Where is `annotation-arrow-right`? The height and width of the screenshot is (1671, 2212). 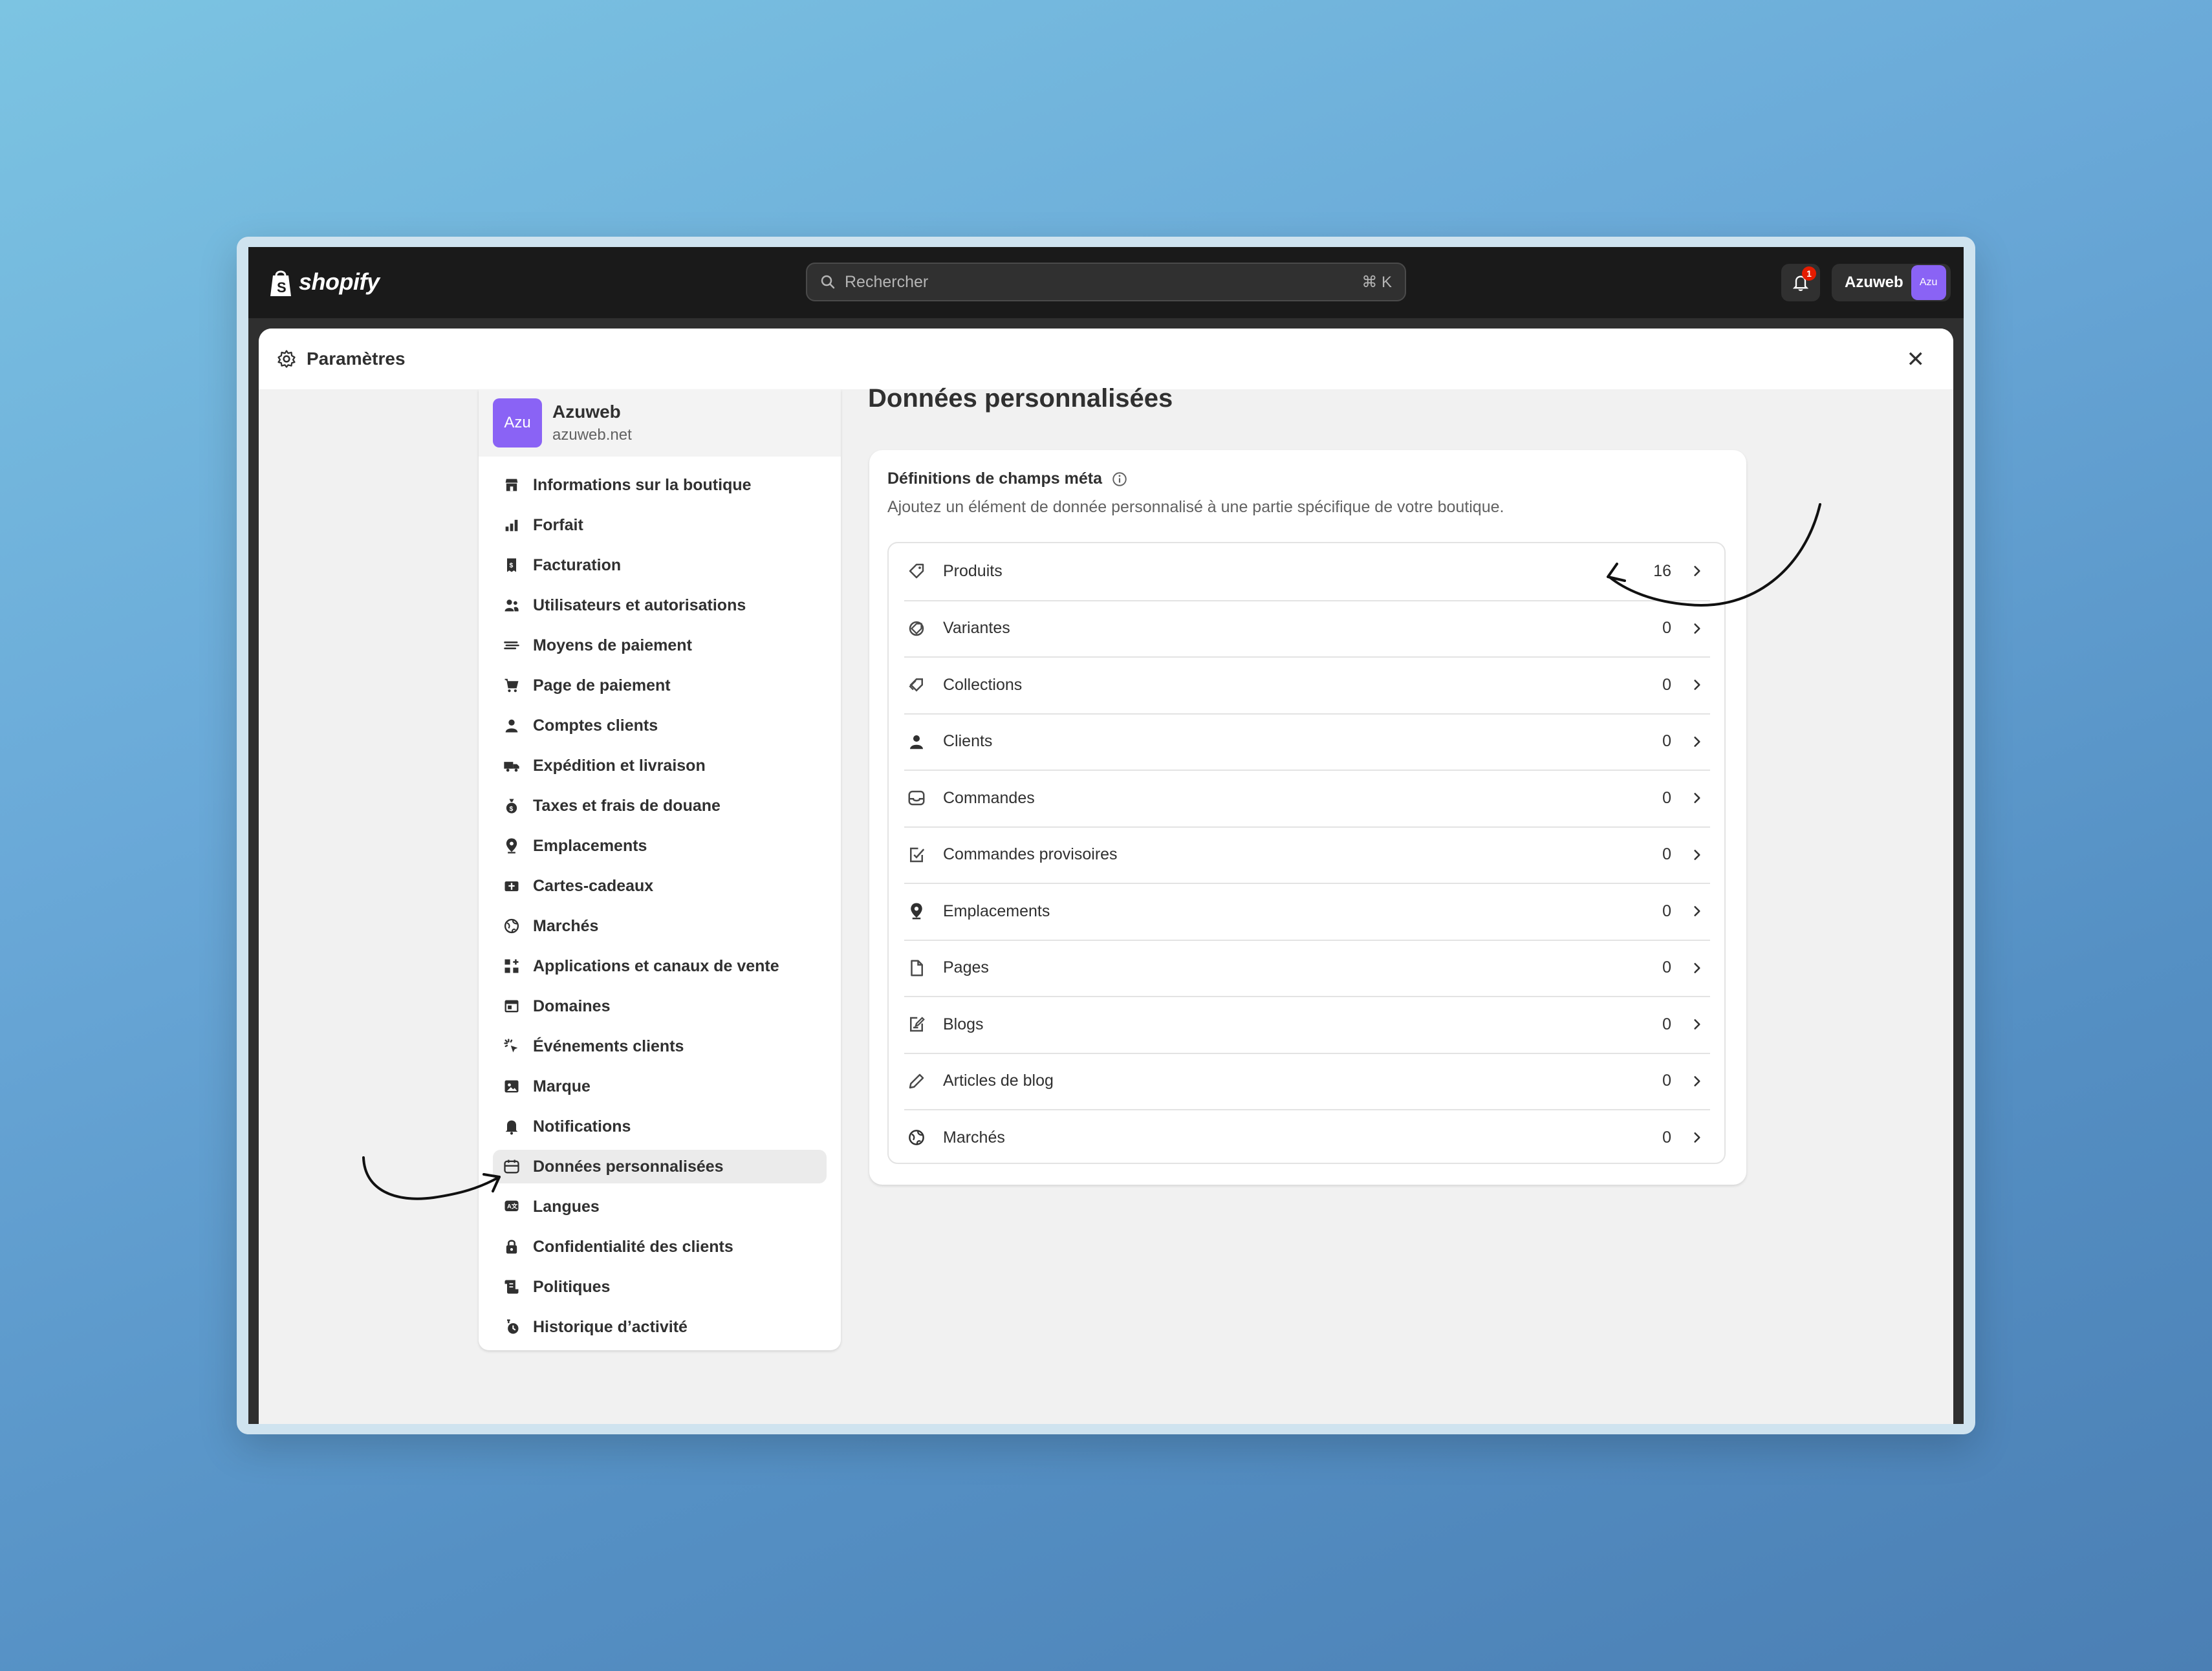
annotation-arrow-right is located at coordinates (1714, 555).